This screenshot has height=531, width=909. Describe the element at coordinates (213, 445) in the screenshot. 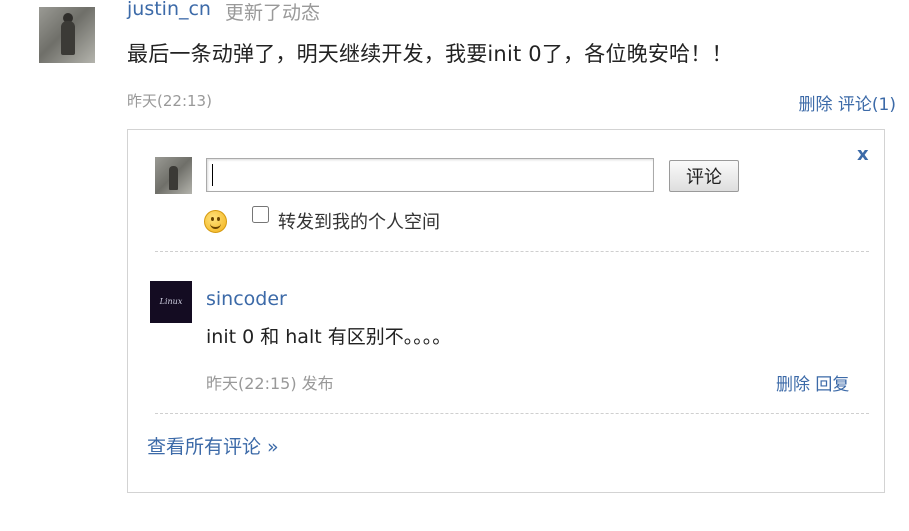

I see `view-all-comments-link: 查看所有评论 »` at that location.